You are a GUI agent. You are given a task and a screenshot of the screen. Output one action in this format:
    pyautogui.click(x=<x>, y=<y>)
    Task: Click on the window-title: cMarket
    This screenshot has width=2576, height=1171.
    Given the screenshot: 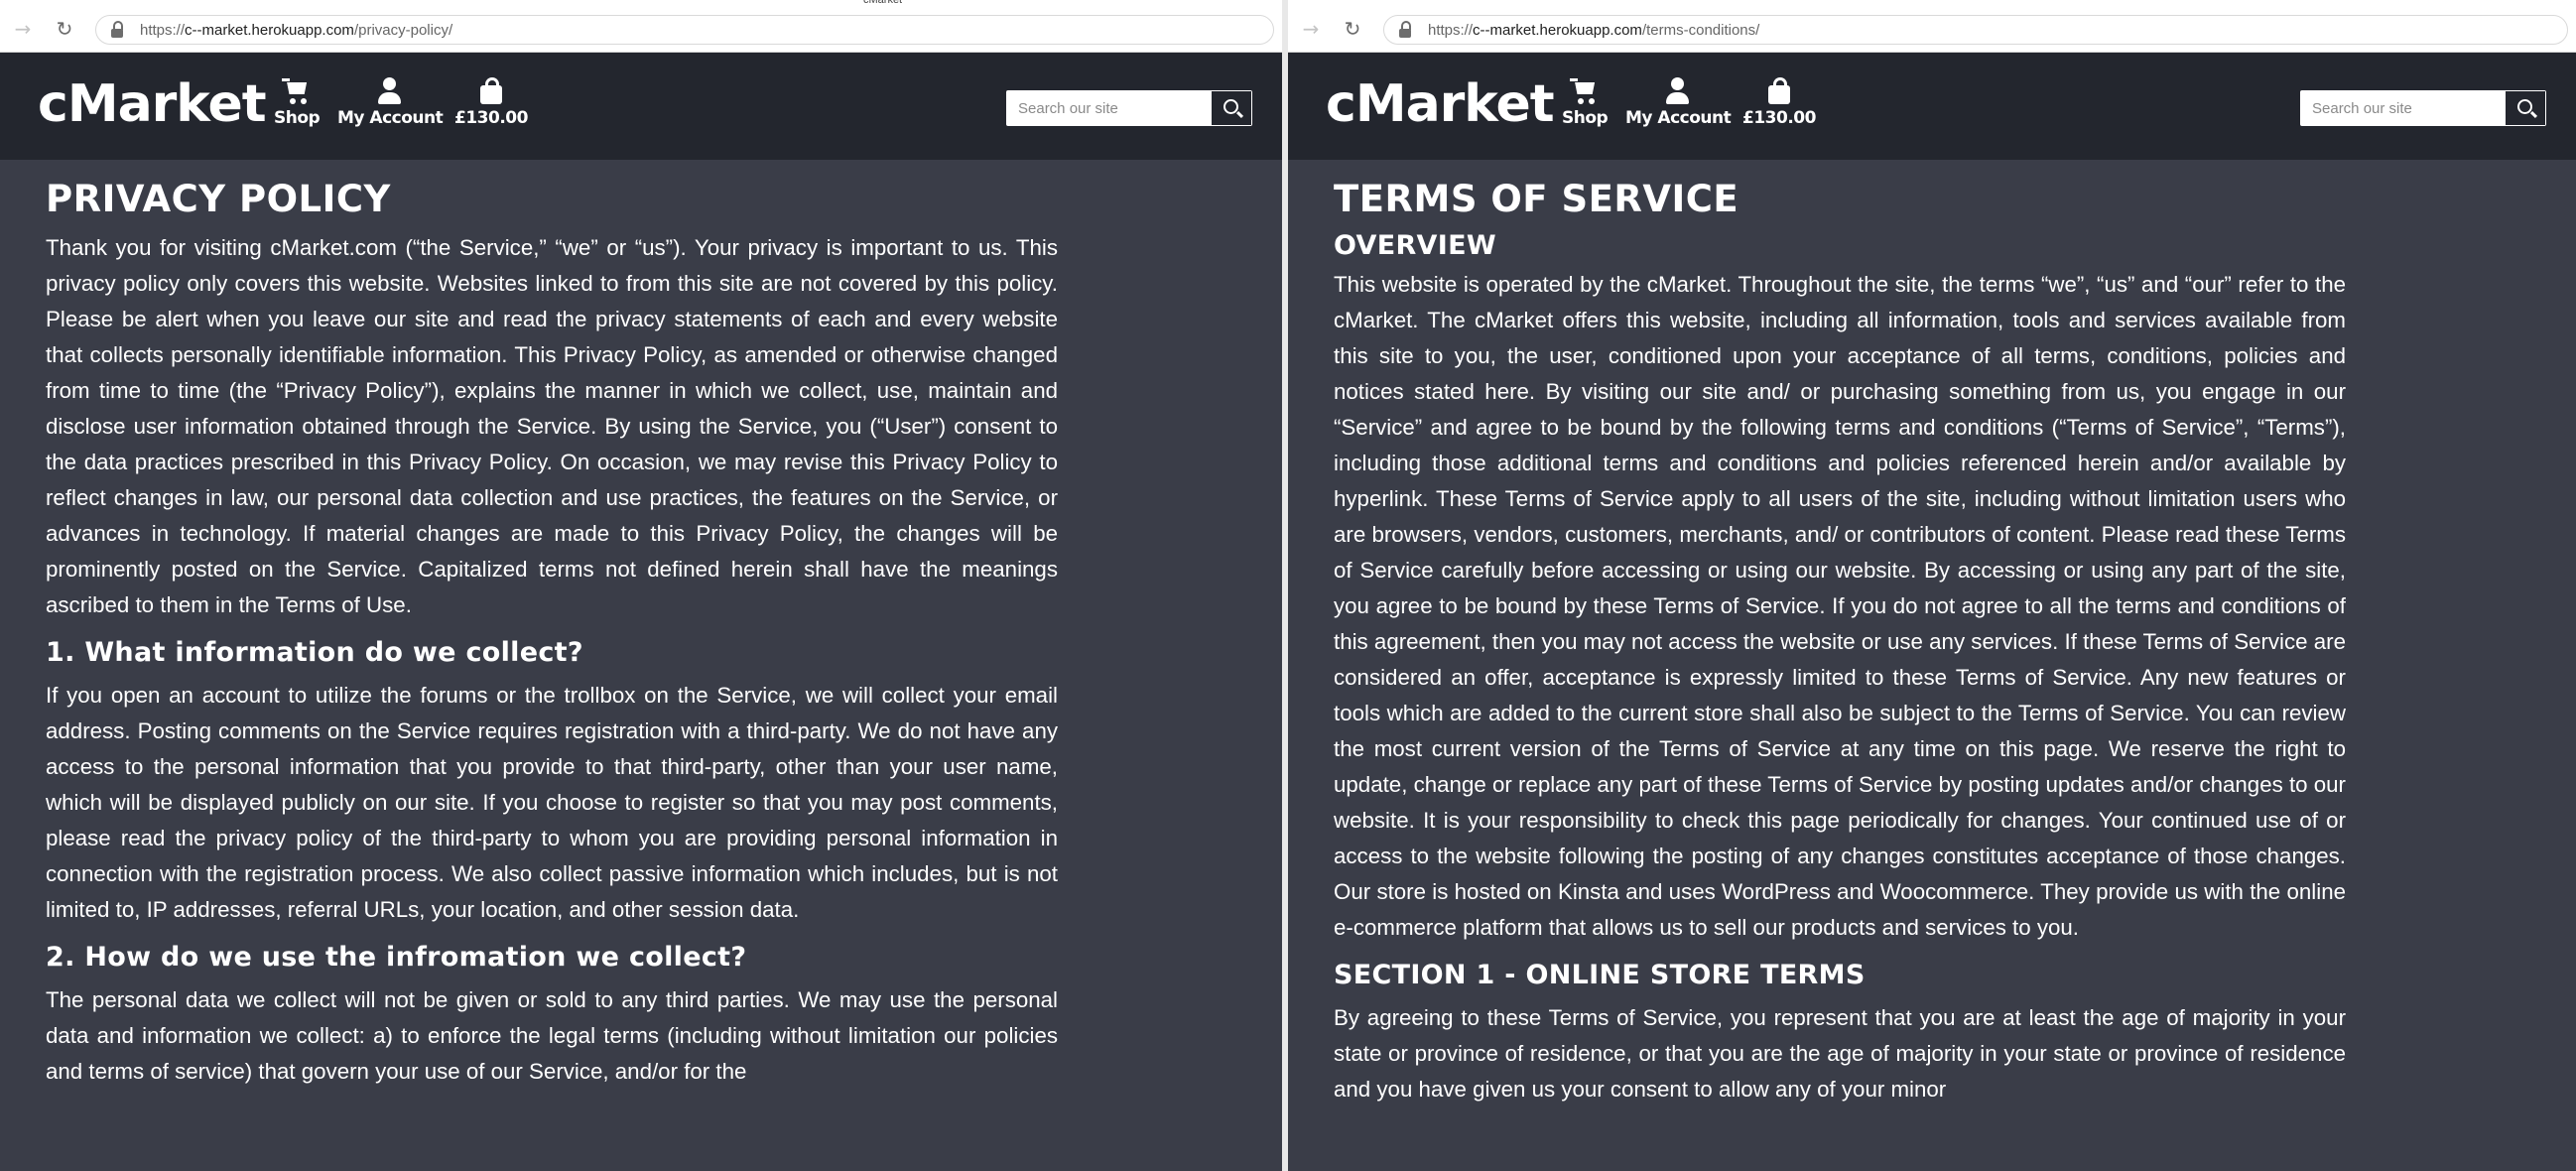 What is the action you would take?
    pyautogui.click(x=883, y=3)
    